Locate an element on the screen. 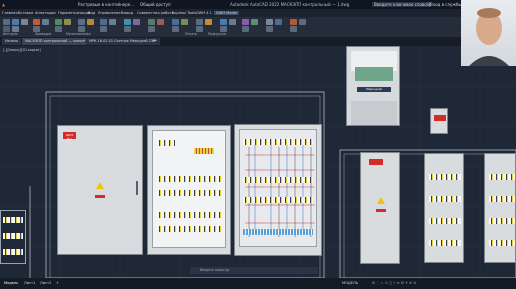 The width and height of the screenshot is (516, 289). menu-item-dwh: DWH 4.1 is located at coordinates (204, 13).